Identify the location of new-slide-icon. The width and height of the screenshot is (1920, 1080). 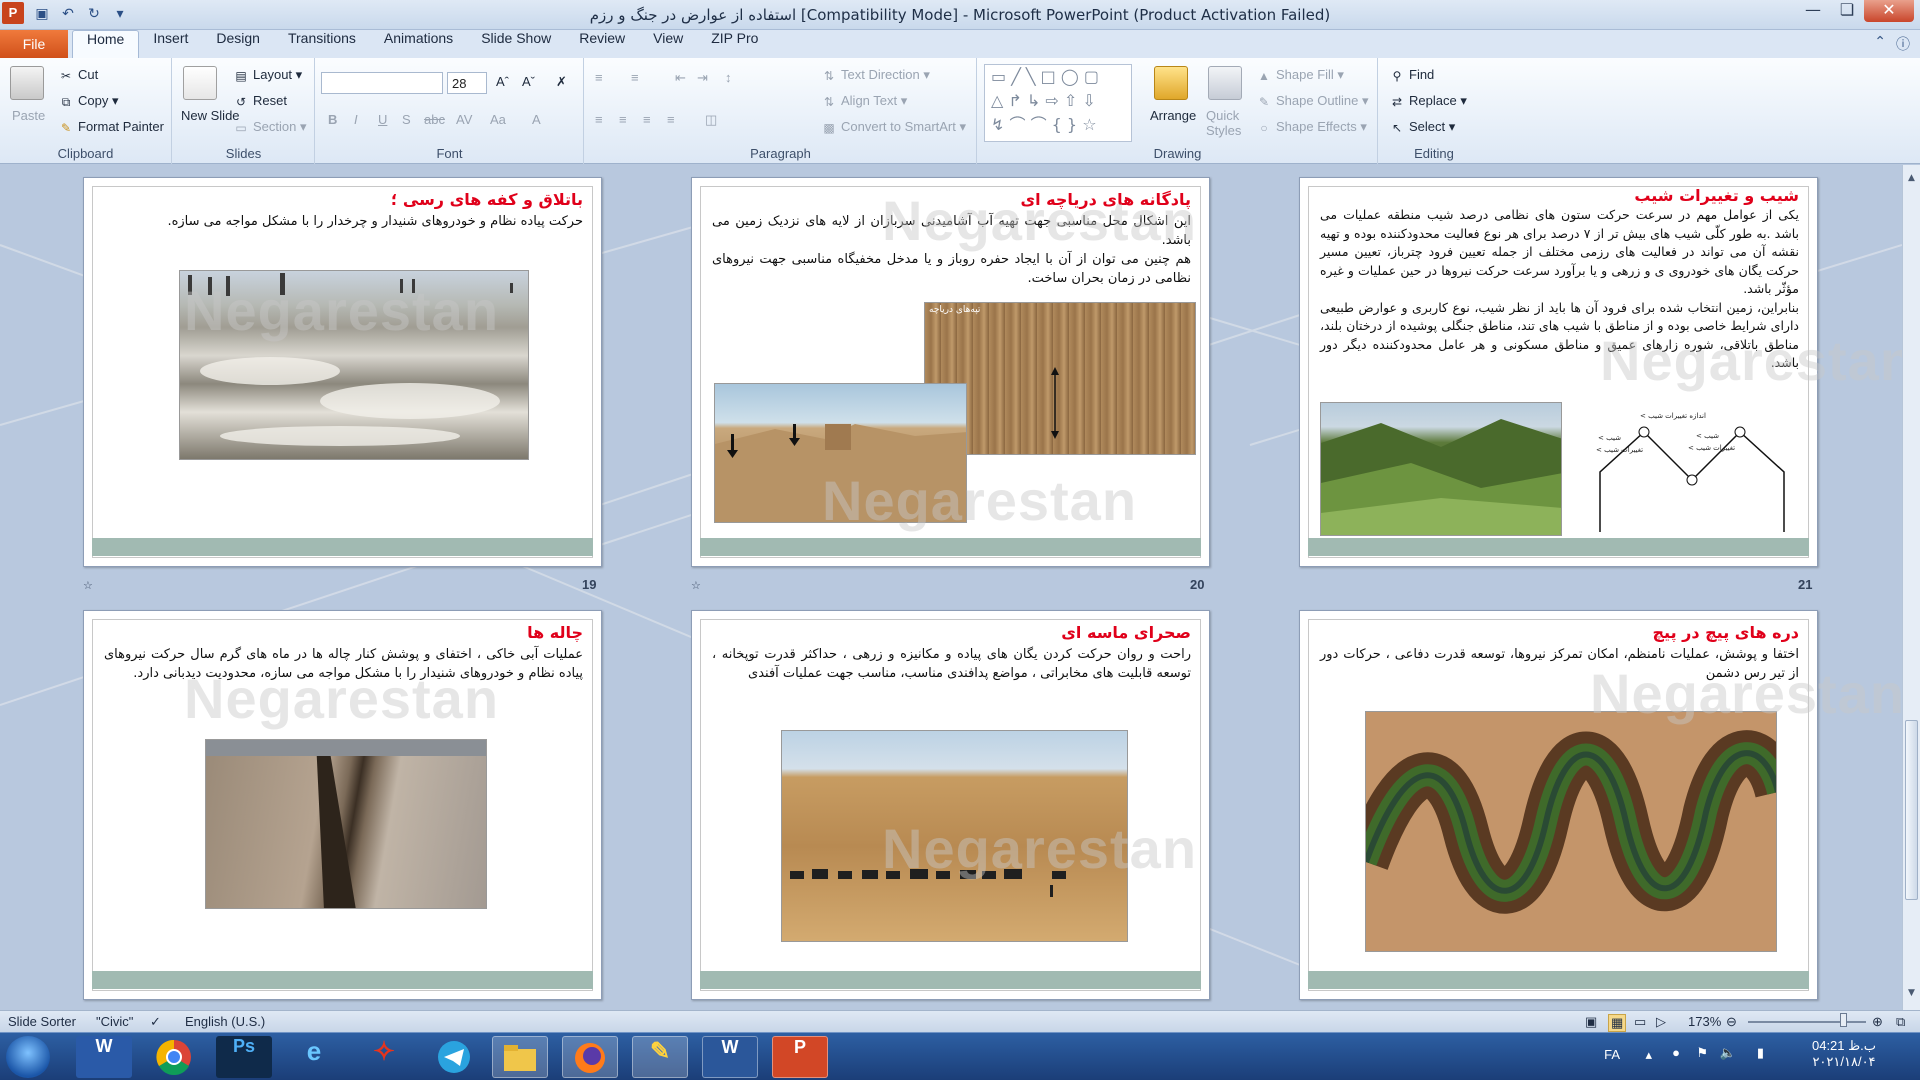
(200, 83).